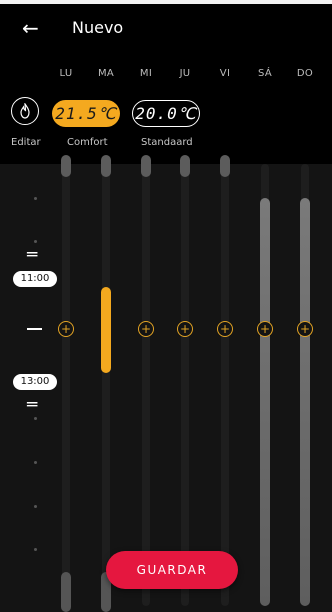 This screenshot has width=332, height=612. What do you see at coordinates (185, 329) in the screenshot?
I see `add-period-button-ju: +` at bounding box center [185, 329].